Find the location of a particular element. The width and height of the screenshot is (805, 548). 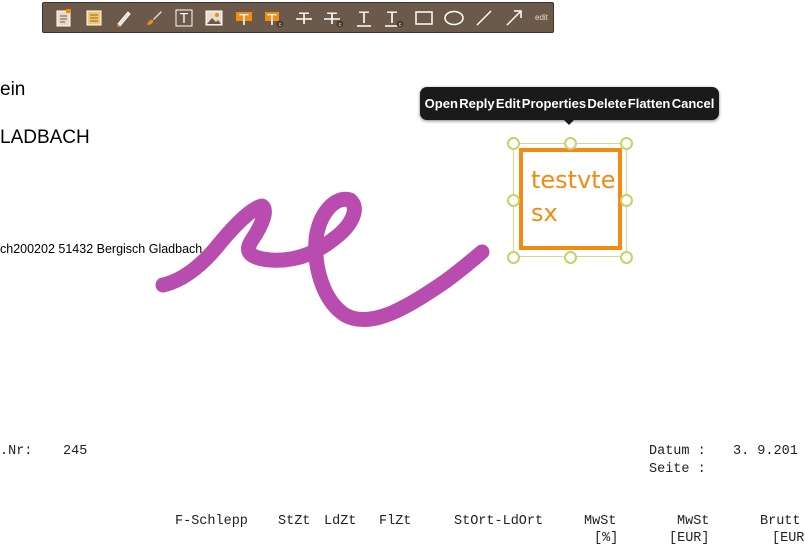

menu-cancel: Cancel is located at coordinates (693, 103).